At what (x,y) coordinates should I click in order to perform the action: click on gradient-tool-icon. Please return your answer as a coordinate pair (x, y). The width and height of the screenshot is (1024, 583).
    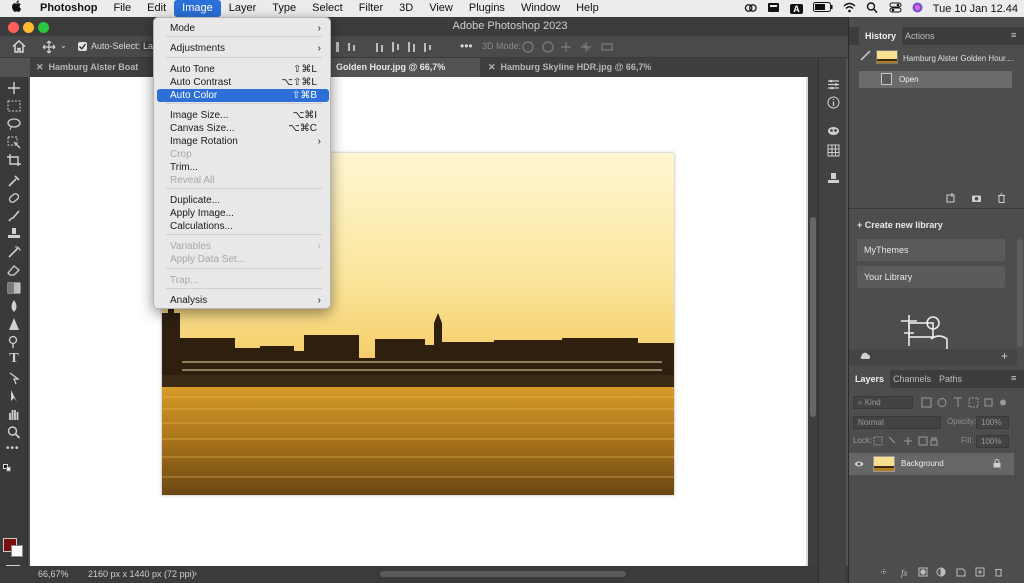
    Looking at the image, I should click on (14, 288).